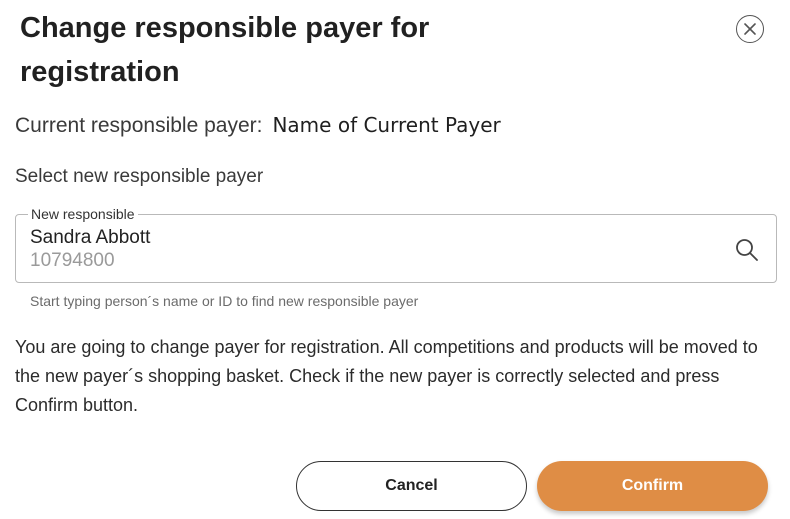  I want to click on cancel-button: Cancel, so click(411, 486).